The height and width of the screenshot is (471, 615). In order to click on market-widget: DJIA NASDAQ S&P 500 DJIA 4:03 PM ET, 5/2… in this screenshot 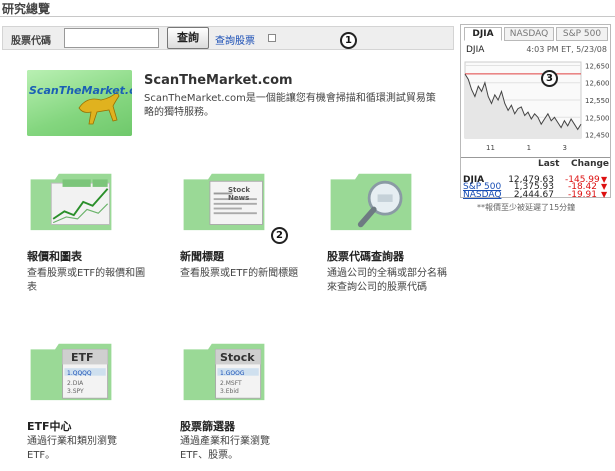, I will do `click(535, 112)`.